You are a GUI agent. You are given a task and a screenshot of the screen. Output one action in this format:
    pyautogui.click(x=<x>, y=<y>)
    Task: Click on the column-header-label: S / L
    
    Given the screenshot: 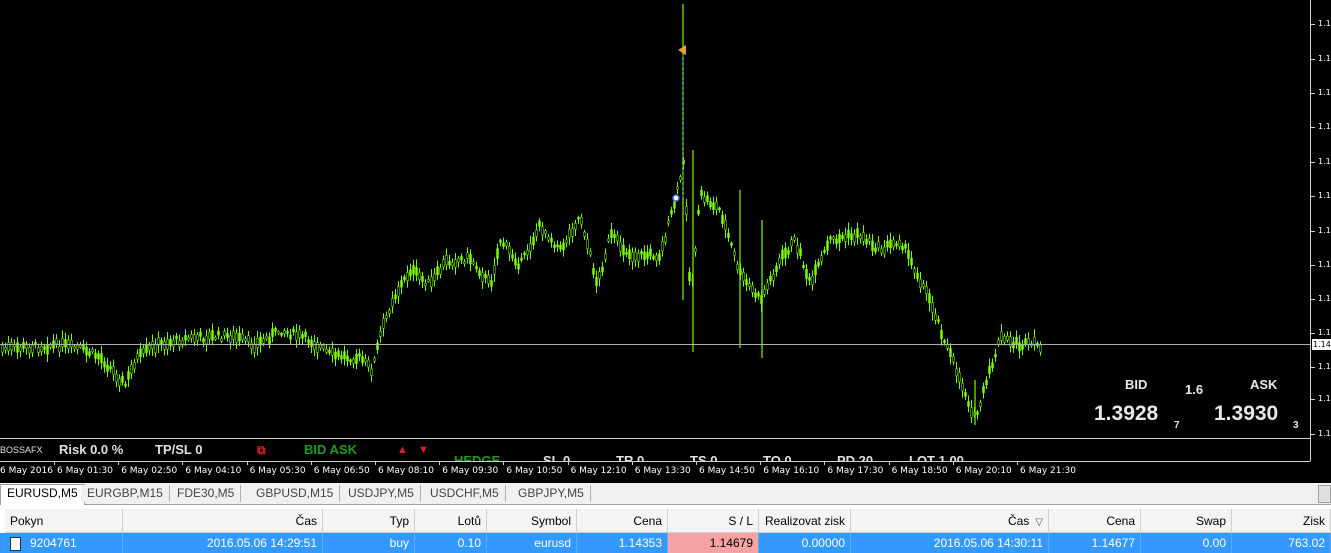 What is the action you would take?
    pyautogui.click(x=740, y=521)
    